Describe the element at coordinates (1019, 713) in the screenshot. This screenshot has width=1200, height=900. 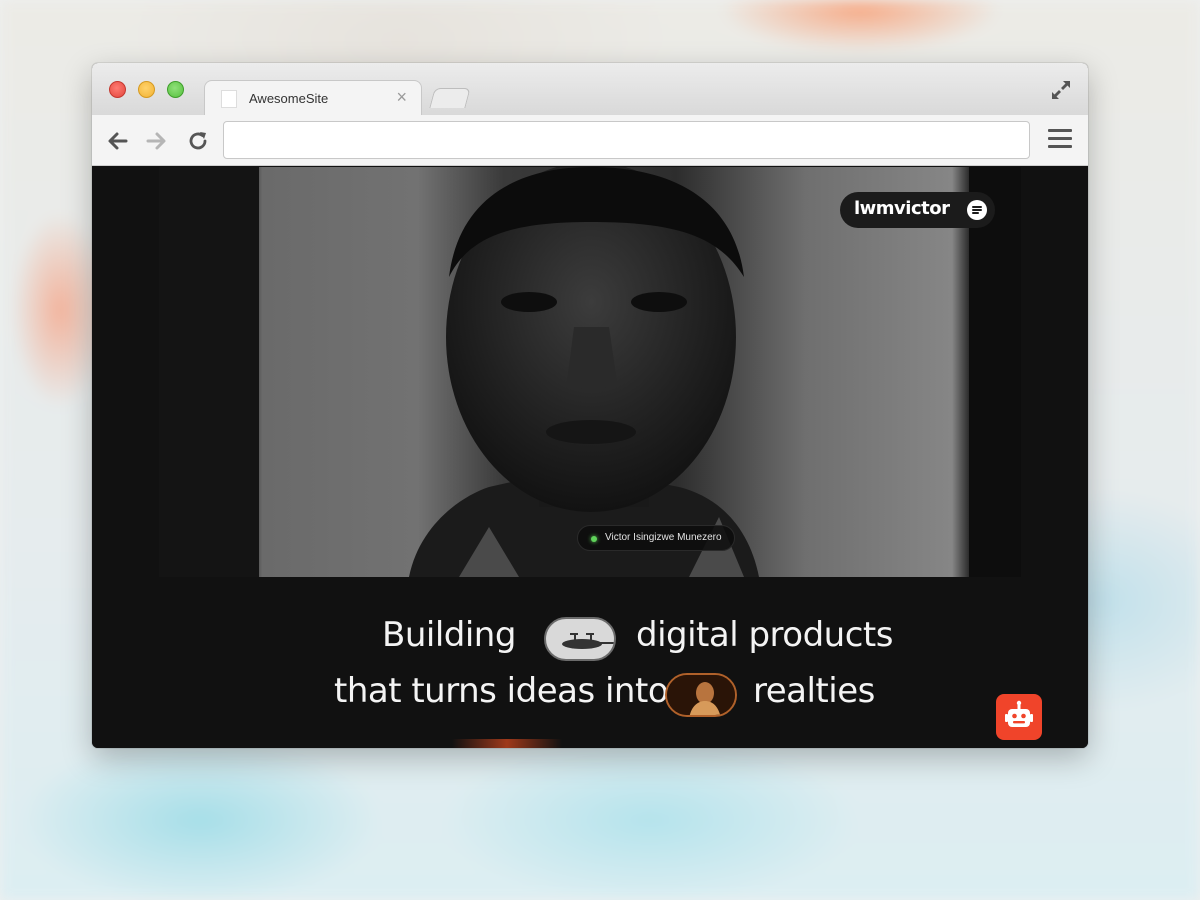
I see `robot-icon` at that location.